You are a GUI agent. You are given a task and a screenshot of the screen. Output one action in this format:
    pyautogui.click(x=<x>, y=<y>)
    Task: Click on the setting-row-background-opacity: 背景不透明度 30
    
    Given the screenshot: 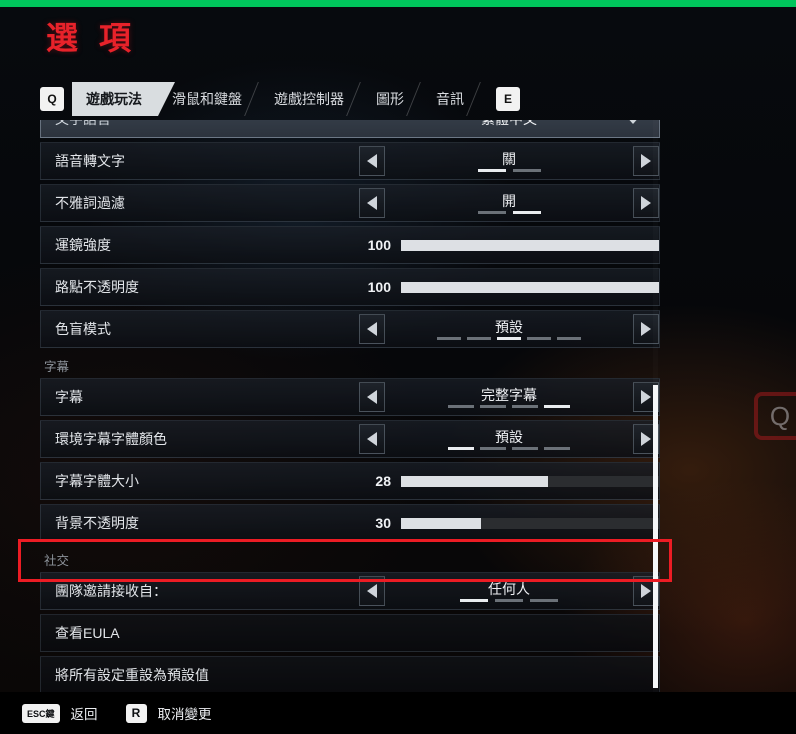 What is the action you would take?
    pyautogui.click(x=350, y=523)
    